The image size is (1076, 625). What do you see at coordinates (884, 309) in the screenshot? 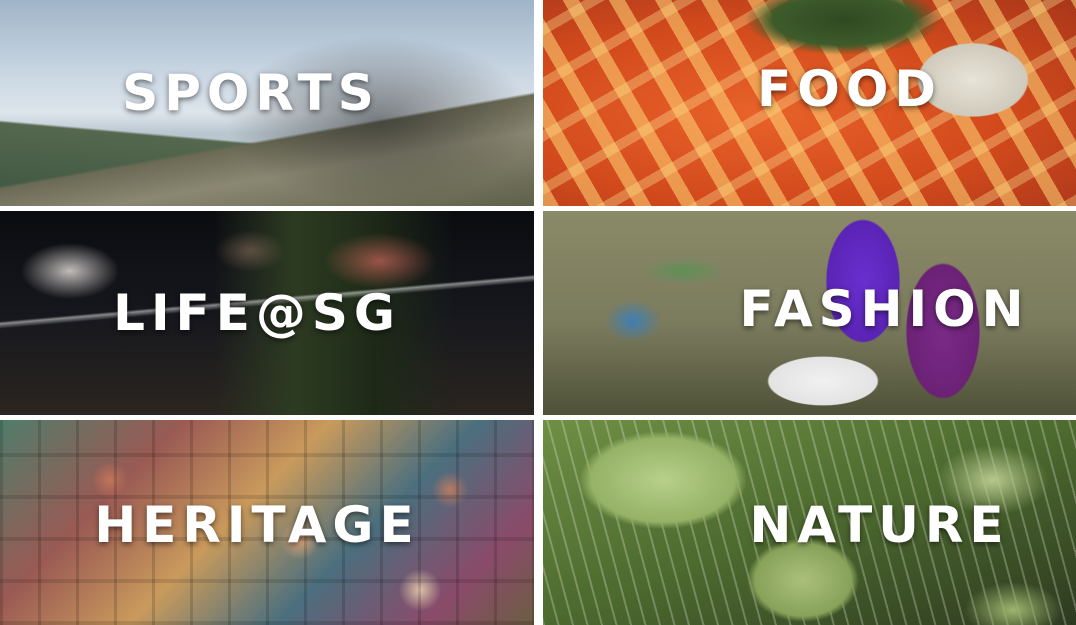
I see `tile-label-fashion: FASHION` at bounding box center [884, 309].